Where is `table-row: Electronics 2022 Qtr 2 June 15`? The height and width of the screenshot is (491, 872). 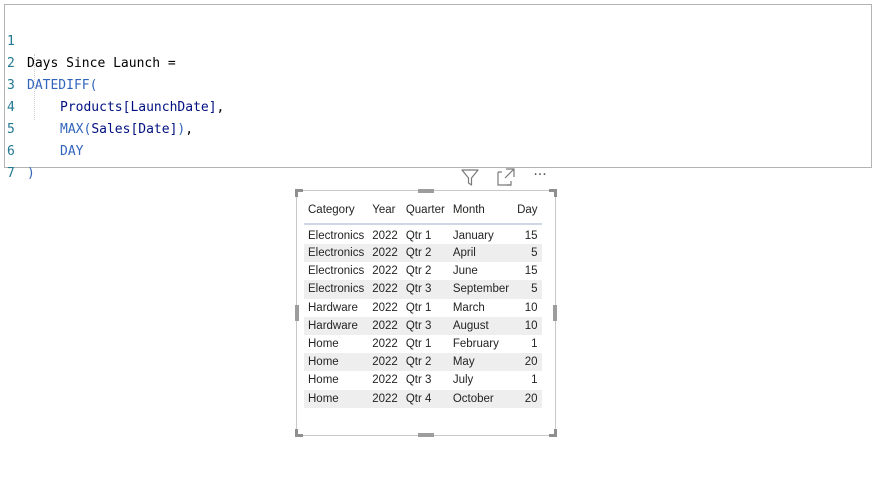
table-row: Electronics 2022 Qtr 2 June 15 is located at coordinates (423, 271).